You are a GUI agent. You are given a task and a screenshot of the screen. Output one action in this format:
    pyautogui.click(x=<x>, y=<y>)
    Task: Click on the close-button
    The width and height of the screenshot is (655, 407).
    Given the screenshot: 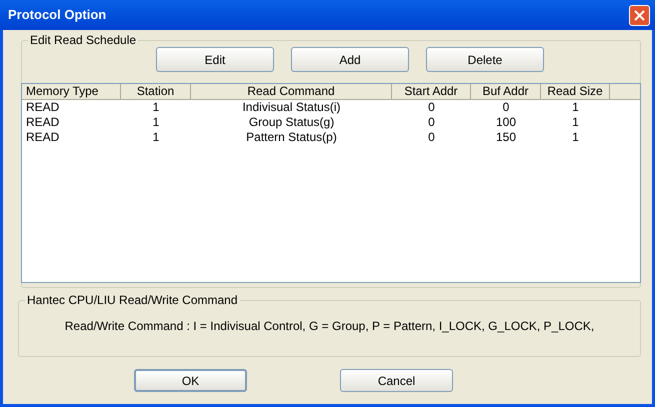 What is the action you would take?
    pyautogui.click(x=639, y=15)
    